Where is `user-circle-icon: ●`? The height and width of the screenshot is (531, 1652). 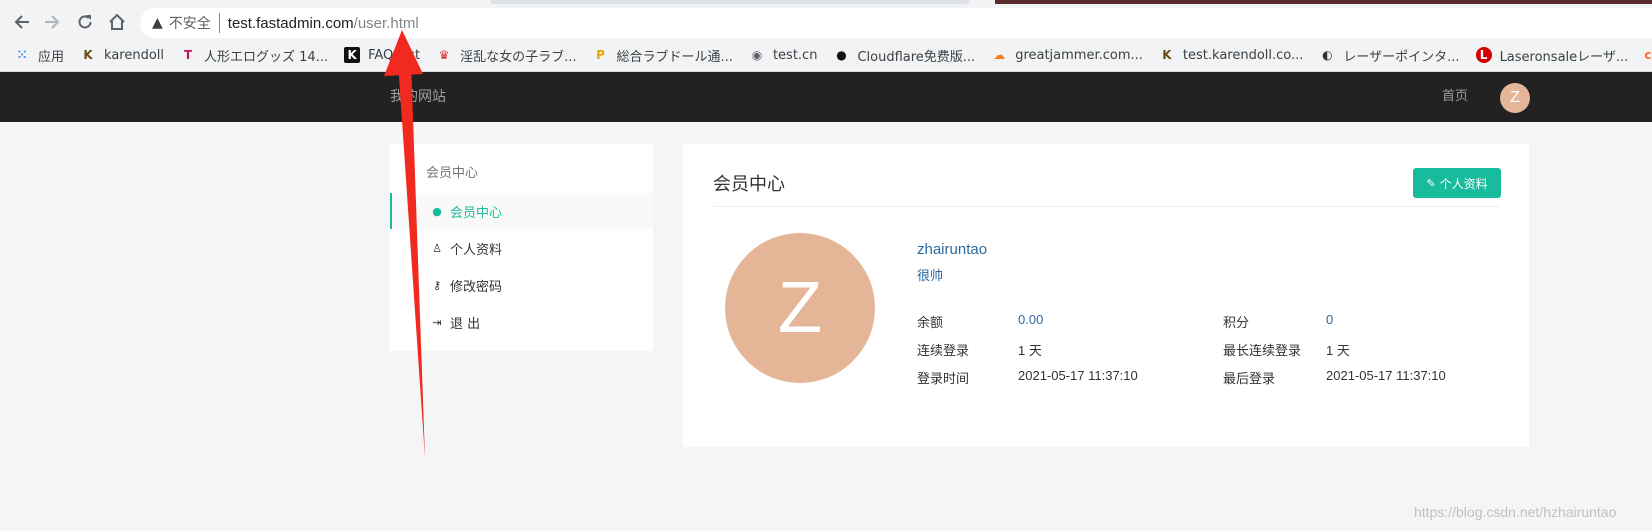 user-circle-icon: ● is located at coordinates (437, 211).